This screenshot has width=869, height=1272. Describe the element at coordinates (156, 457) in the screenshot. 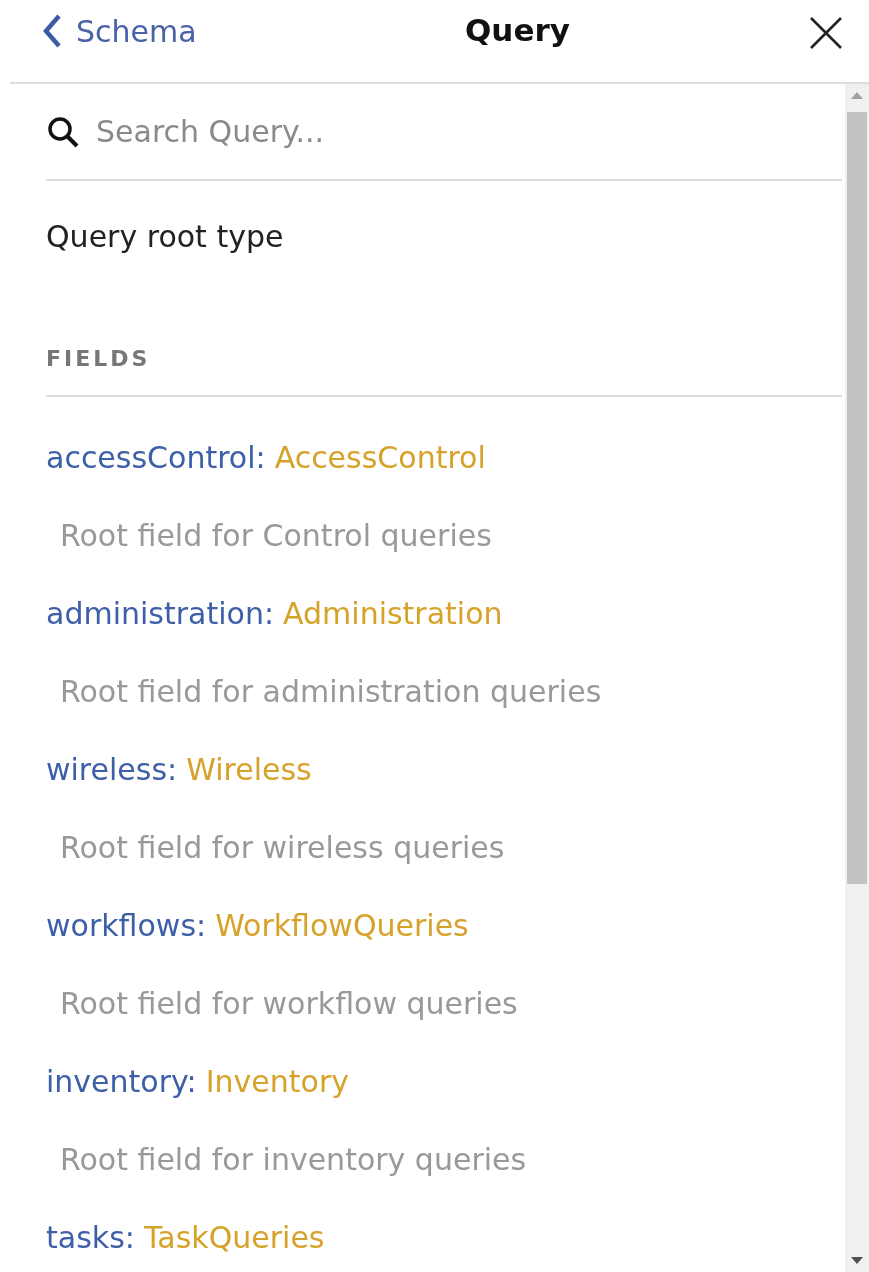

I see `field-name-link: accessControl:` at that location.